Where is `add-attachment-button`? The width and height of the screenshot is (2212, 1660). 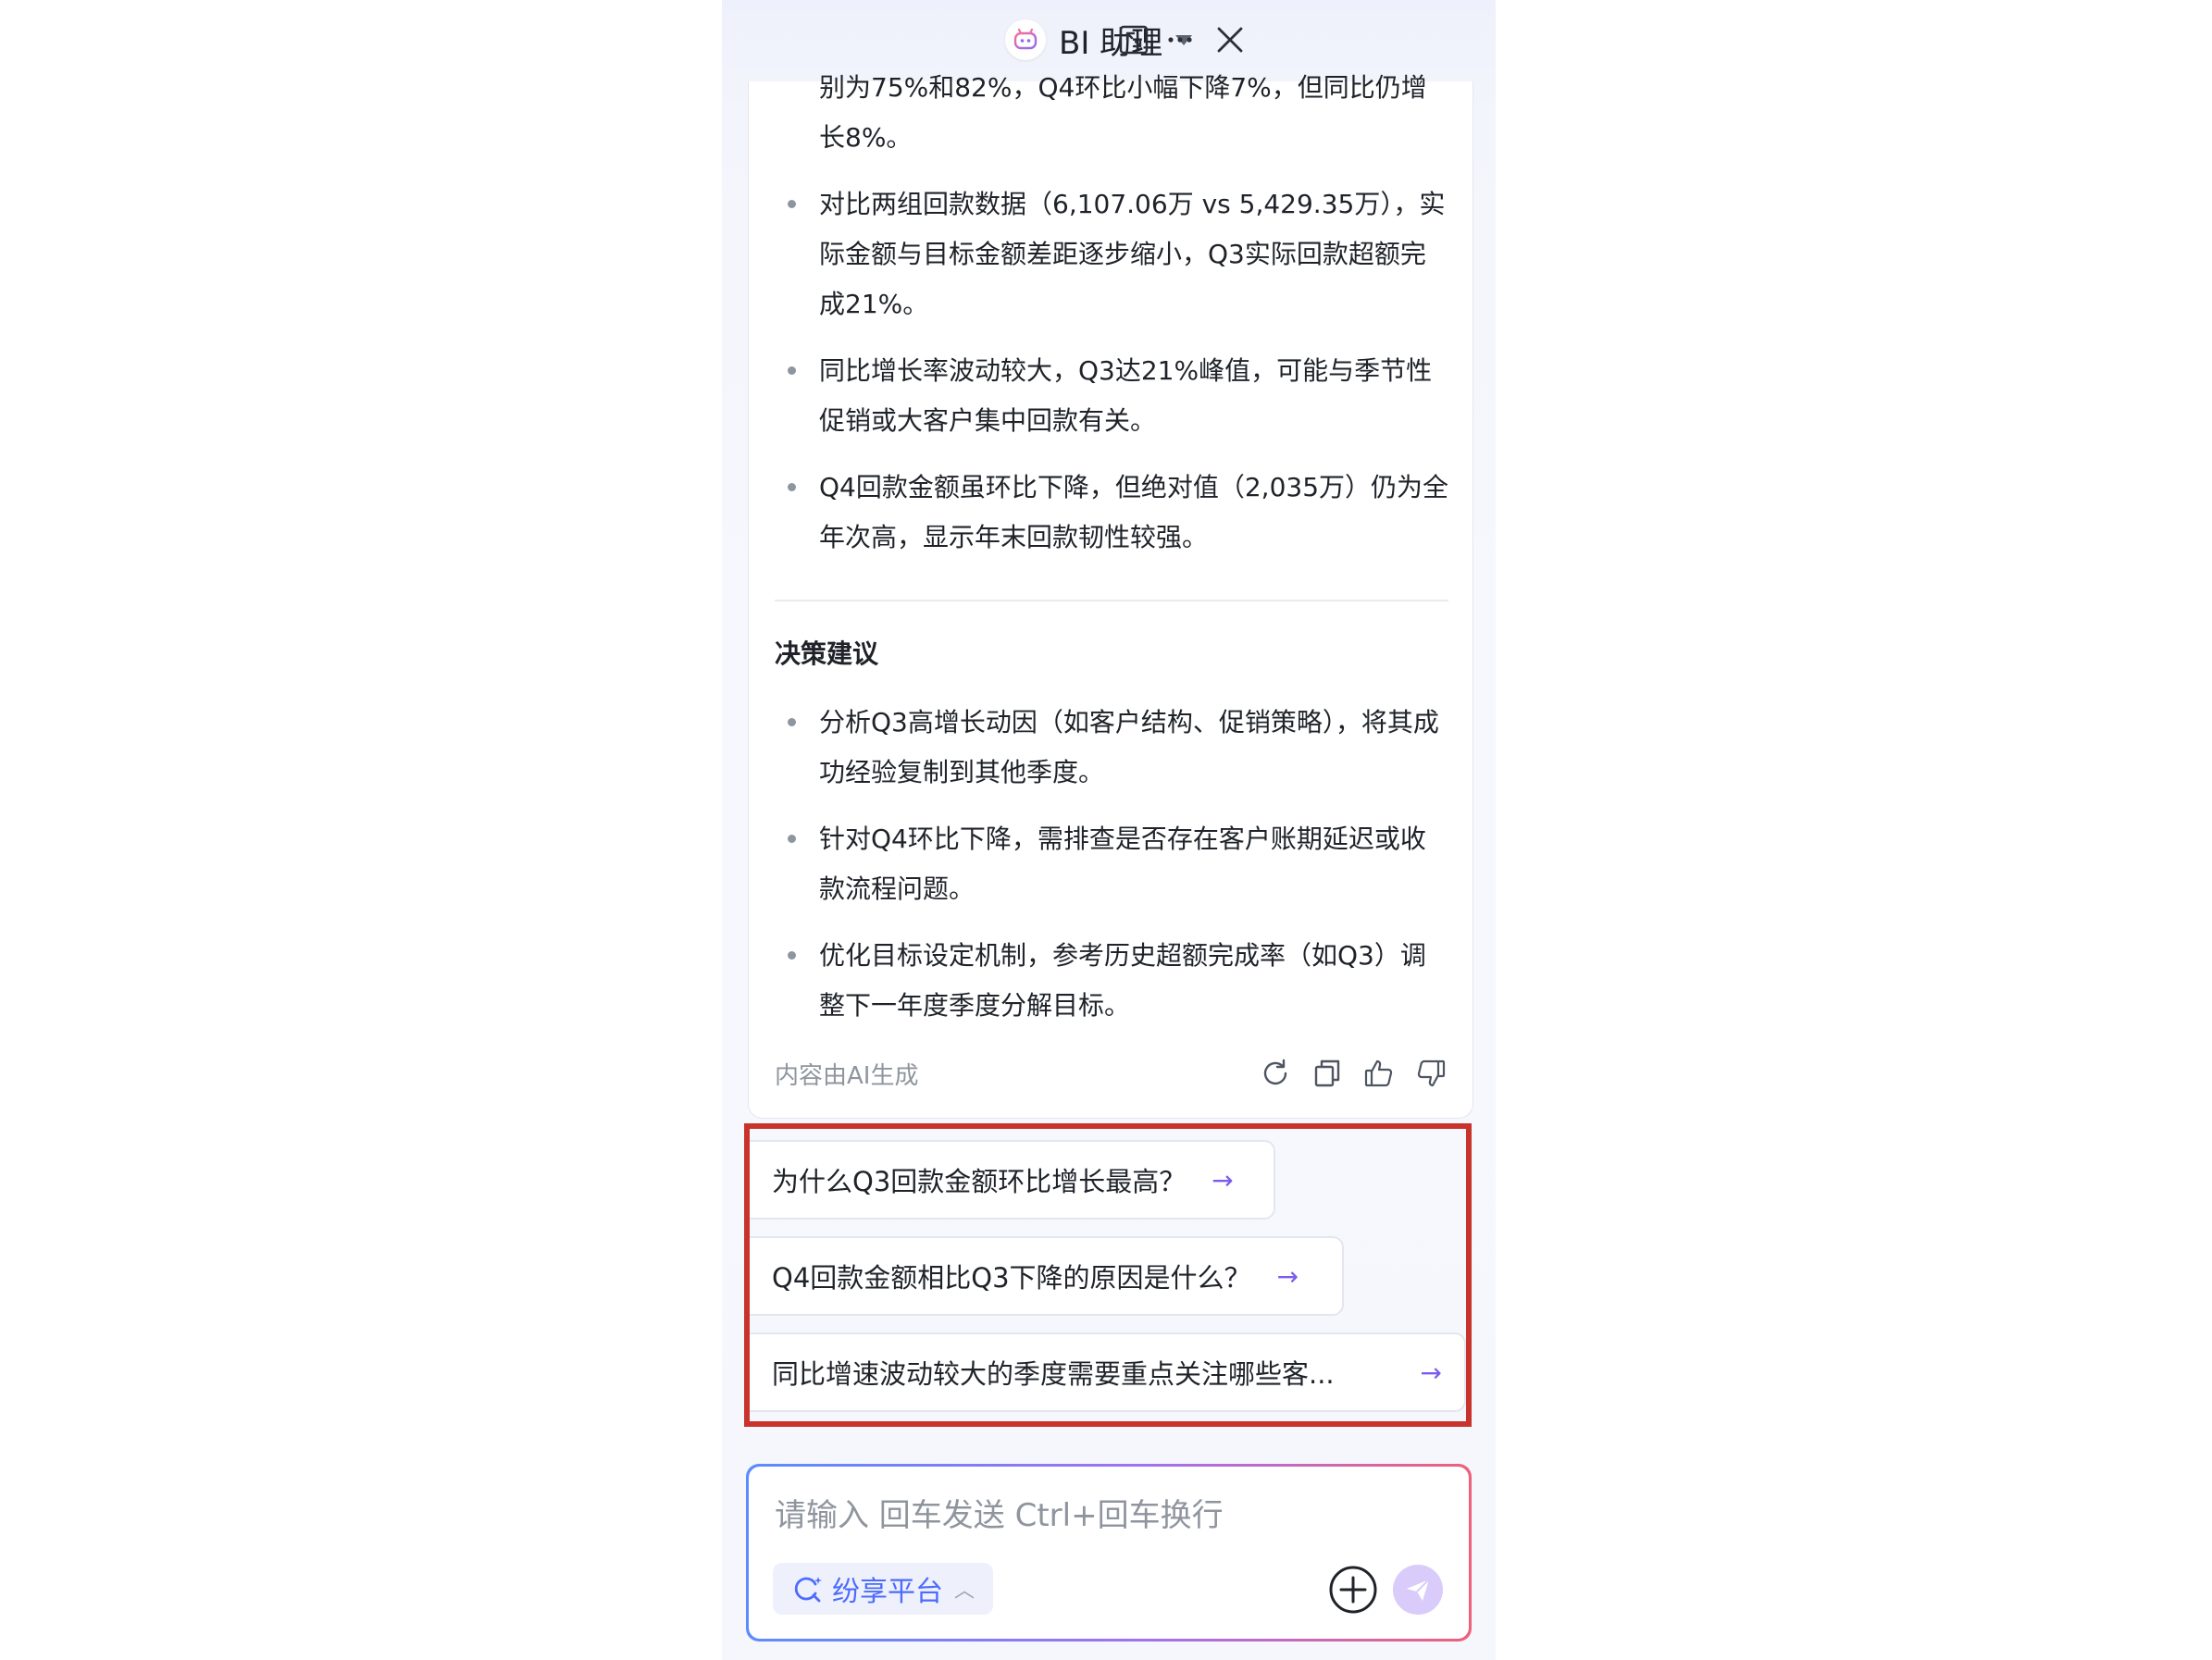 add-attachment-button is located at coordinates (1353, 1590).